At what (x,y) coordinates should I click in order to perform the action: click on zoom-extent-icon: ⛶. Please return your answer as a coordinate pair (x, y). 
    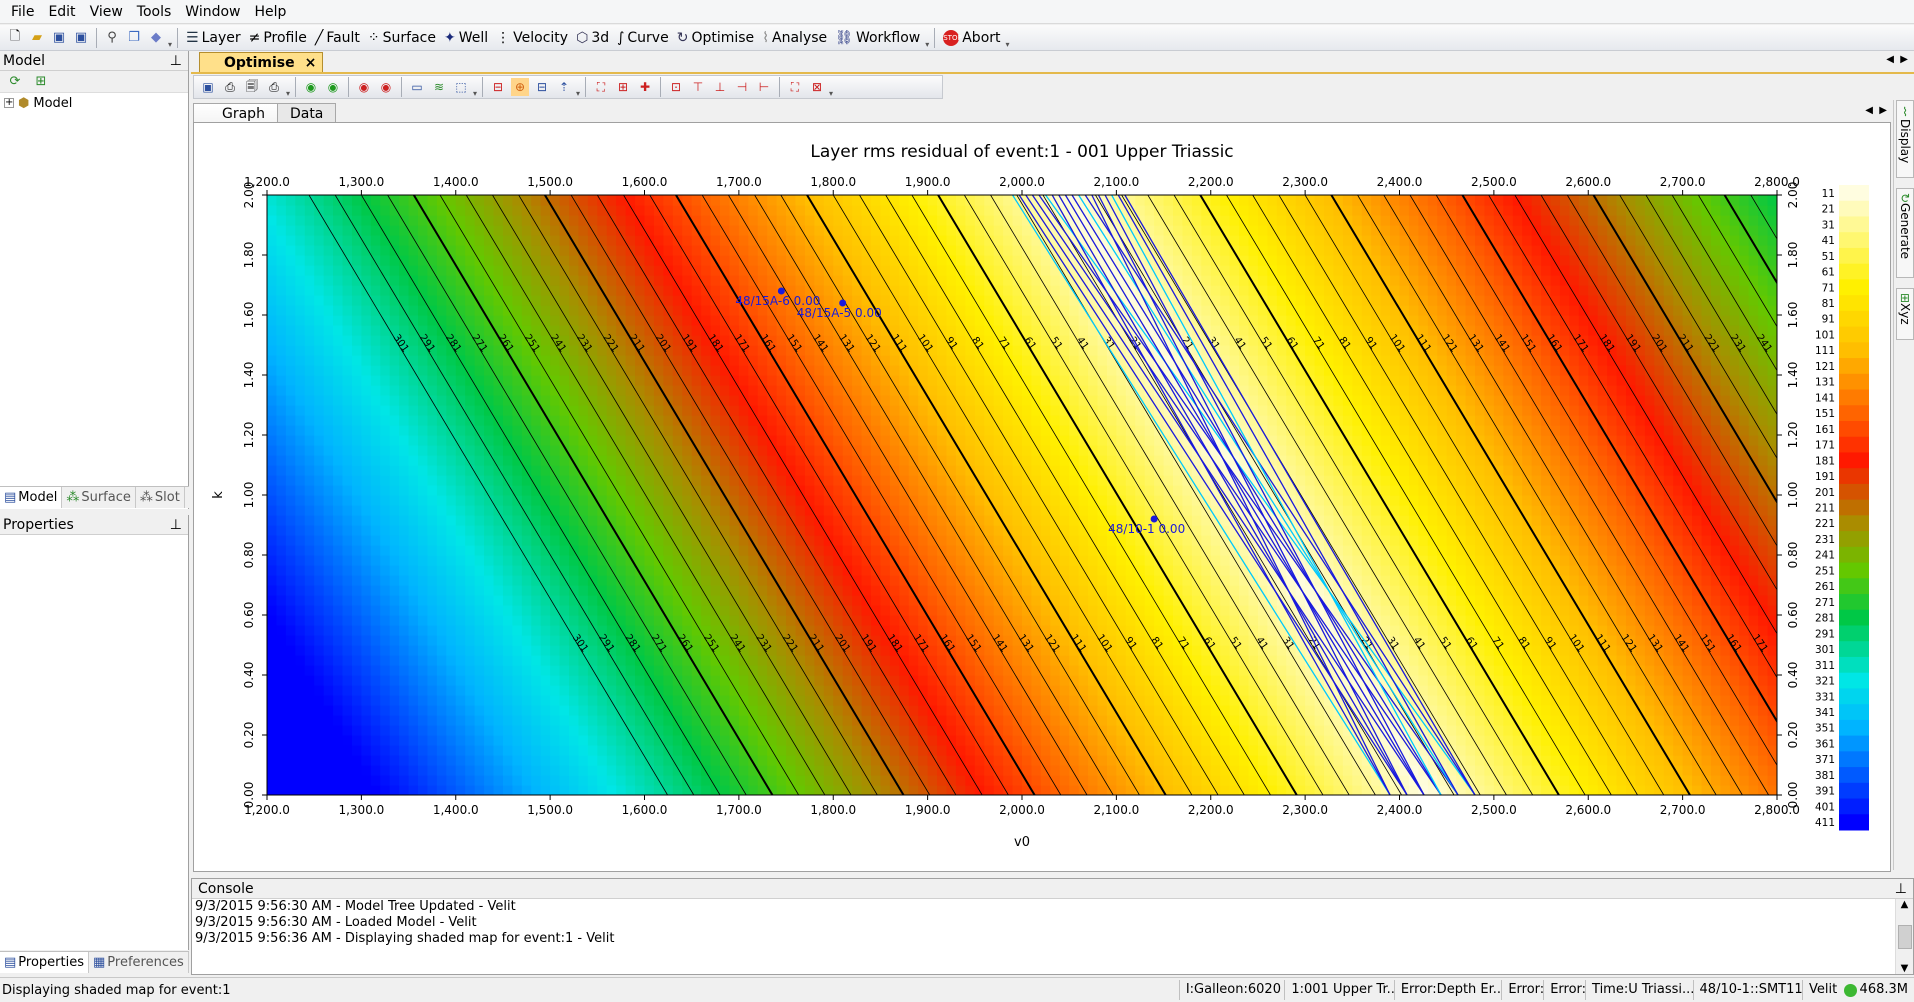
    Looking at the image, I should click on (601, 87).